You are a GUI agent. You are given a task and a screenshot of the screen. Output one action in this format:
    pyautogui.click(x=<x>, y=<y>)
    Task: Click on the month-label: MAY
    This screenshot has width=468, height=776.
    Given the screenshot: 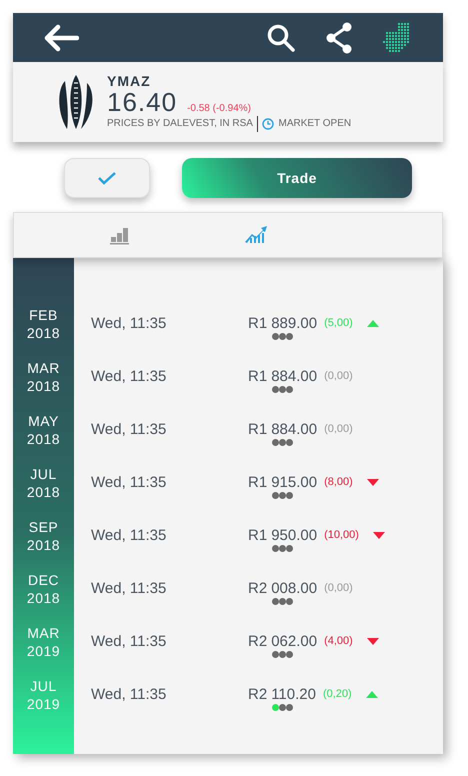 What is the action you would take?
    pyautogui.click(x=43, y=421)
    